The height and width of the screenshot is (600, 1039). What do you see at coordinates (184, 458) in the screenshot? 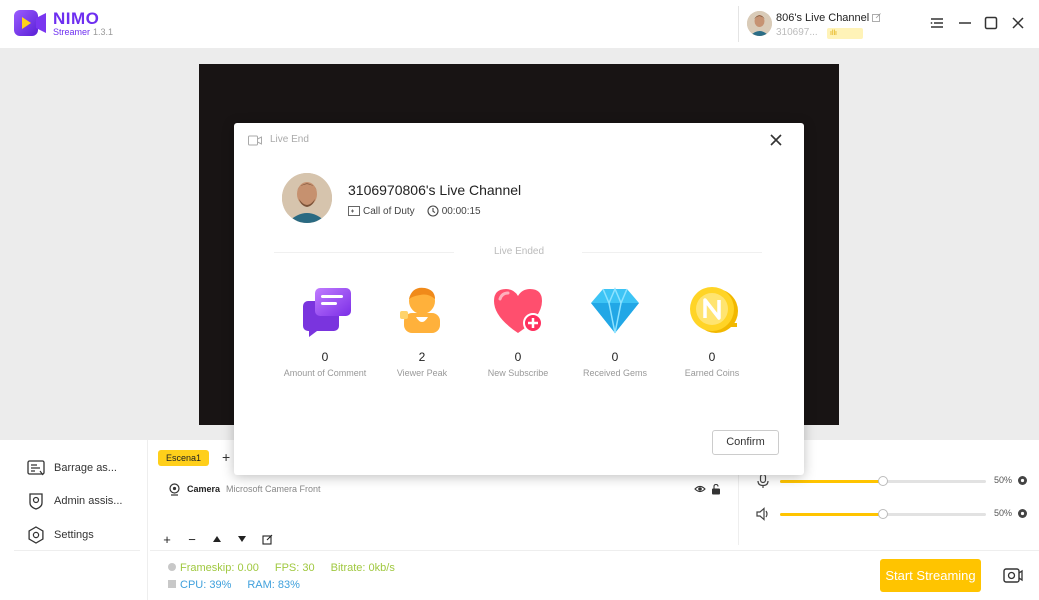
I see `scene-tab: Escena1` at bounding box center [184, 458].